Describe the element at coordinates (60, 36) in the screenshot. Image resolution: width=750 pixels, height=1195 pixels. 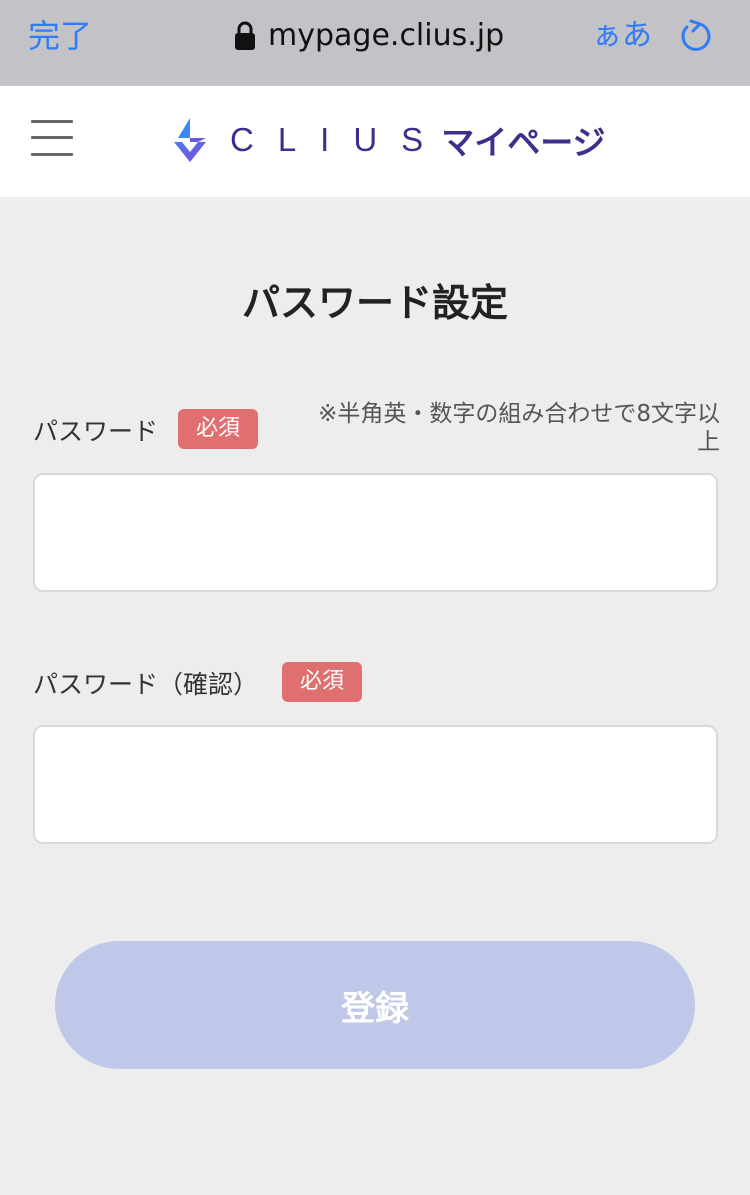
I see `done-button: 完了` at that location.